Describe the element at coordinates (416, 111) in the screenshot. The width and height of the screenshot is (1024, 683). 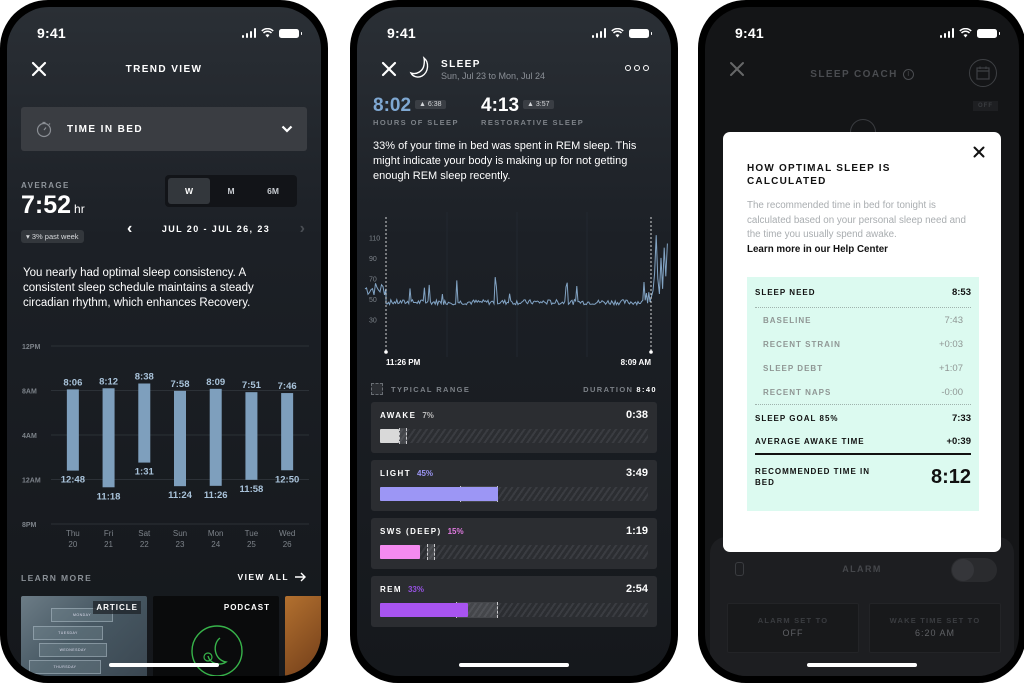
I see `hours-of-sleep-stat: 8:02 ▲ 6:38 HOURS OF SLEEP` at that location.